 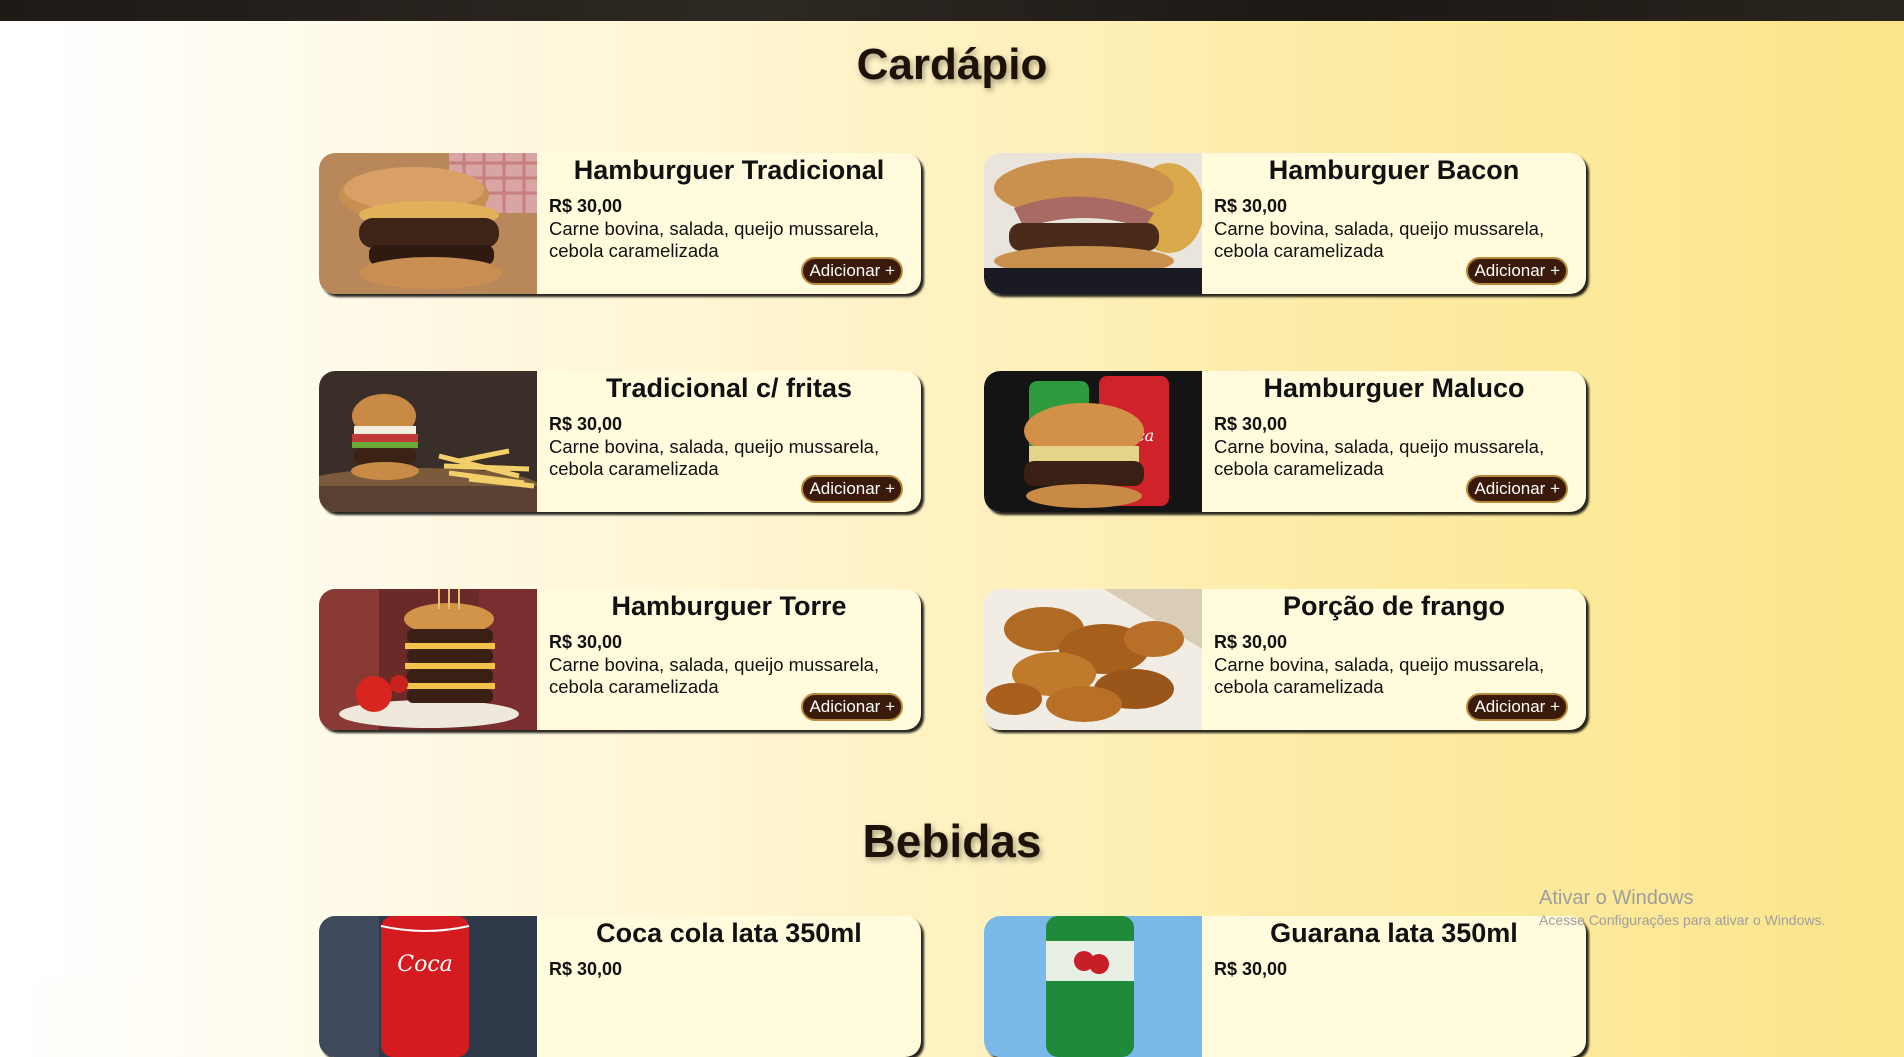 I want to click on guarana-can-image, so click(x=1093, y=986).